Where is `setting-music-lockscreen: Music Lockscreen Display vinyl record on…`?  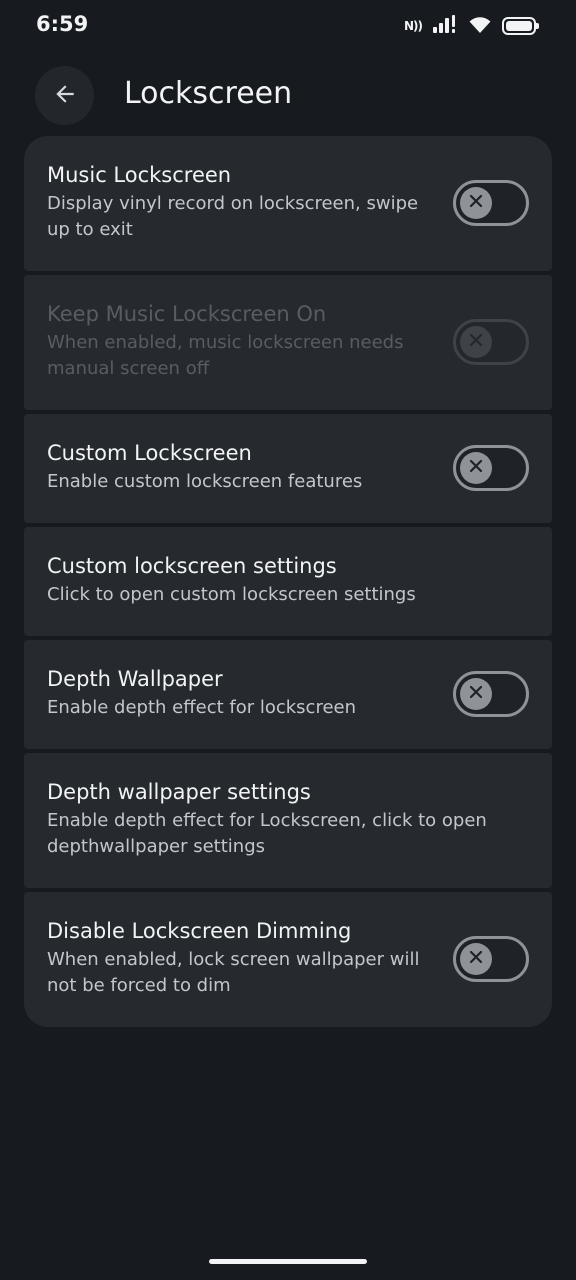
setting-music-lockscreen: Music Lockscreen Display vinyl record on… is located at coordinates (288, 203).